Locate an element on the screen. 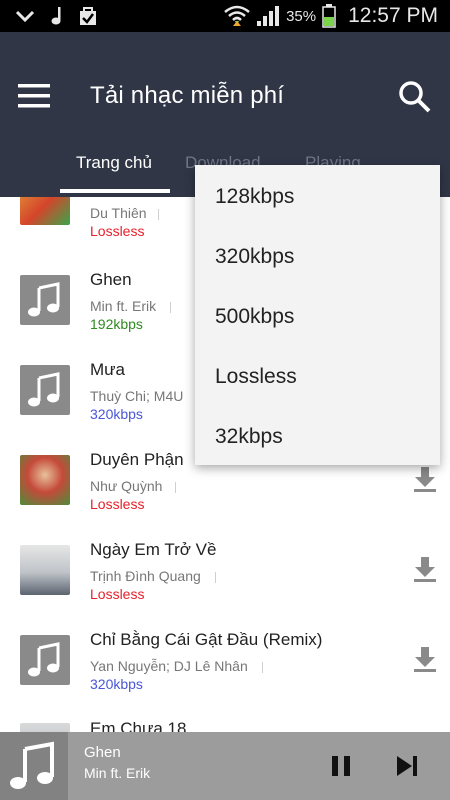 The image size is (450, 800). battery-icon is located at coordinates (329, 16).